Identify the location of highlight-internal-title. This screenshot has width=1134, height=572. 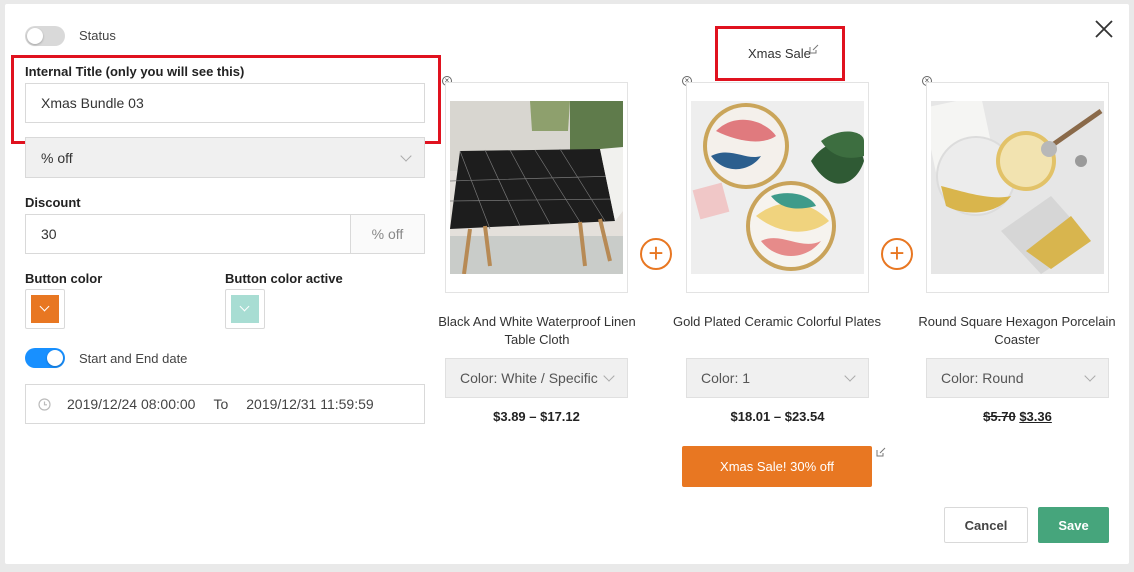
(226, 99).